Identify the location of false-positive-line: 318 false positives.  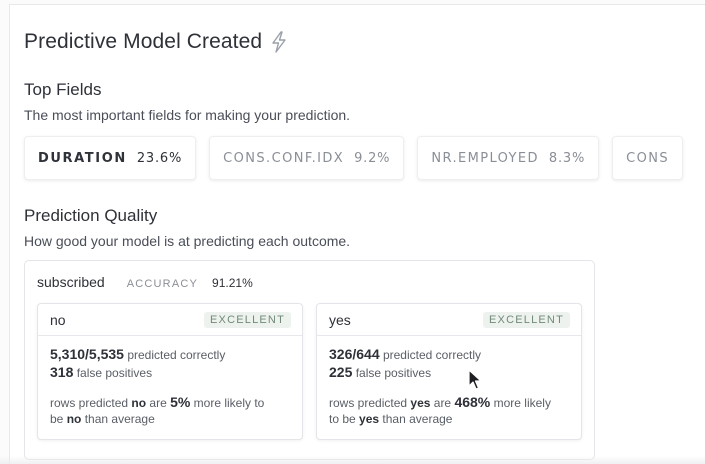
(170, 373).